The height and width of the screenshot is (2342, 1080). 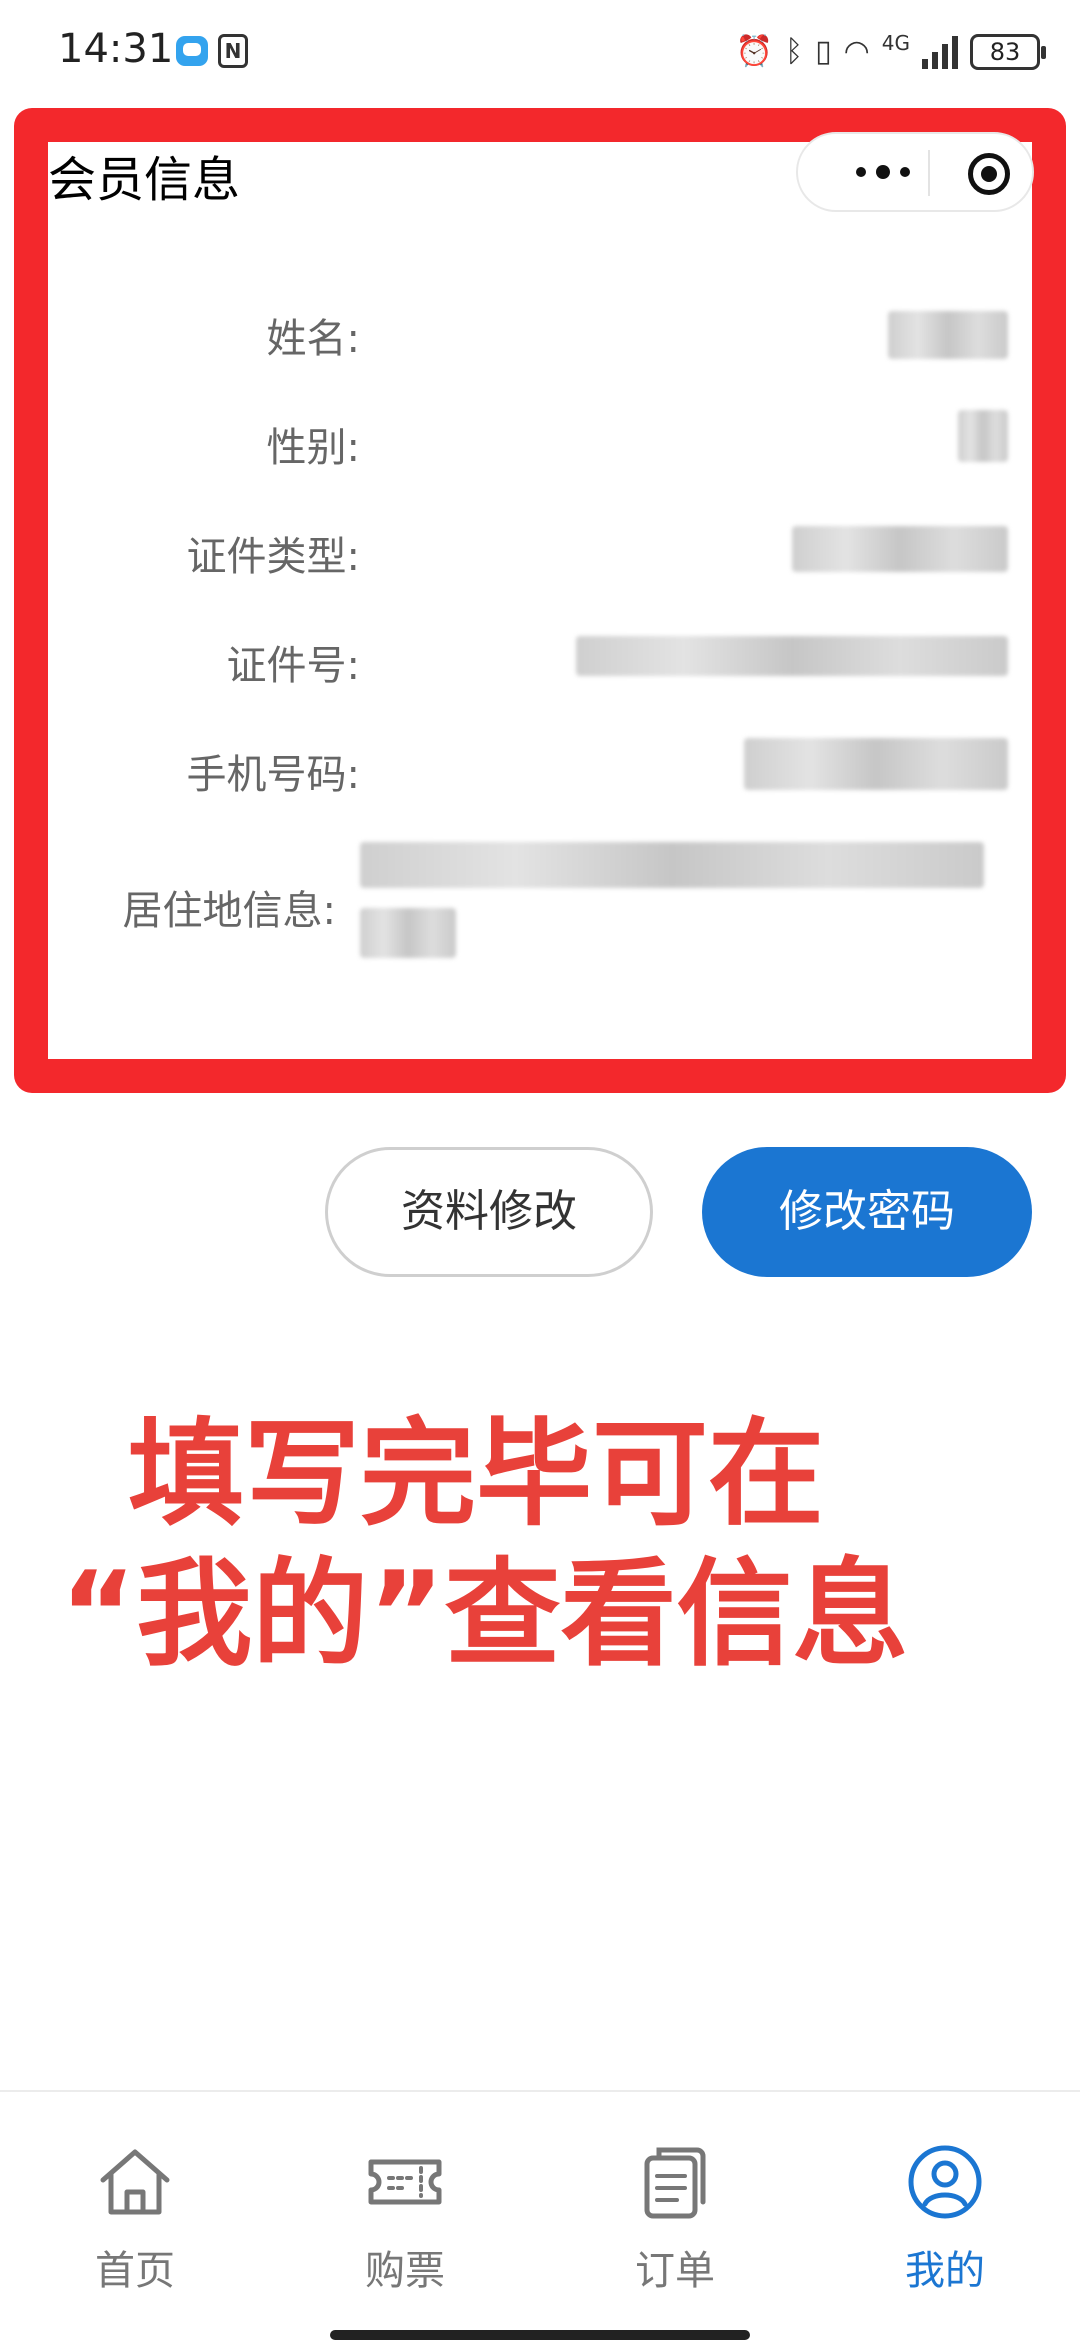 I want to click on network-type: 4G, so click(x=895, y=43).